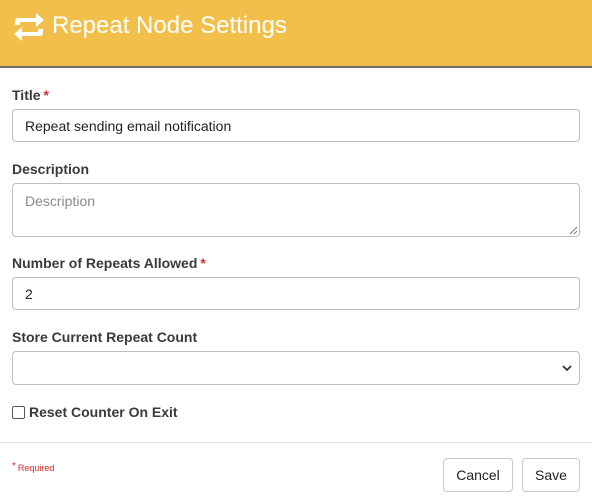  What do you see at coordinates (29, 27) in the screenshot?
I see `repeat-arrows-icon` at bounding box center [29, 27].